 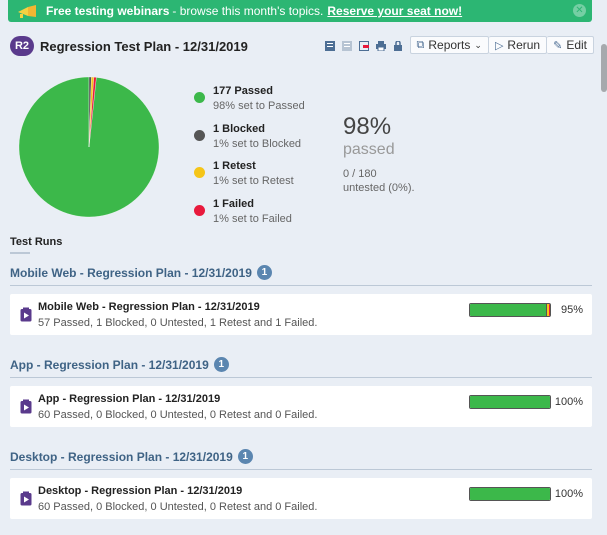 I want to click on megaphone-icon, so click(x=27, y=11).